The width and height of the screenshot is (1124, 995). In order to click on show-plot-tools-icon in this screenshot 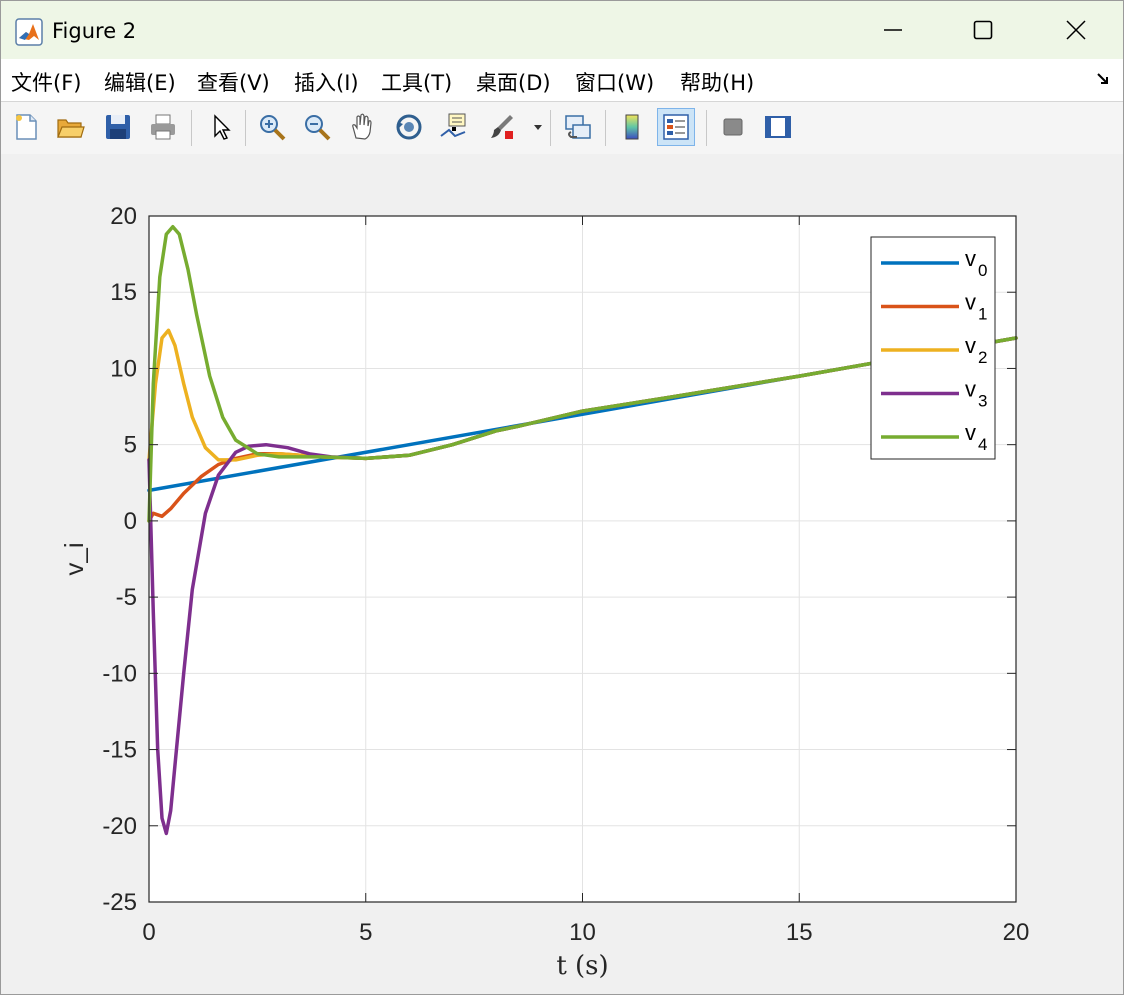, I will do `click(778, 127)`.